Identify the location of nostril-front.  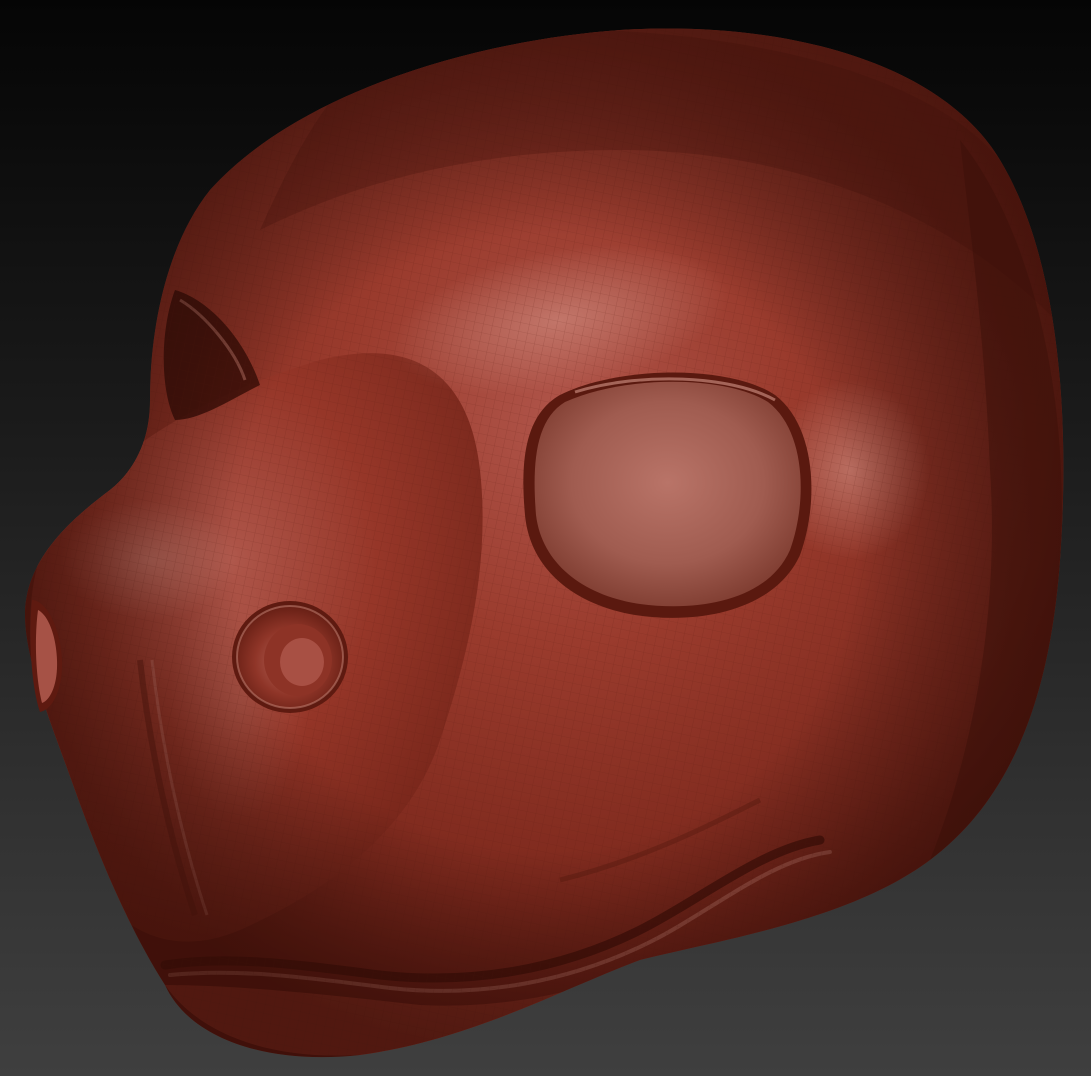
(290, 657).